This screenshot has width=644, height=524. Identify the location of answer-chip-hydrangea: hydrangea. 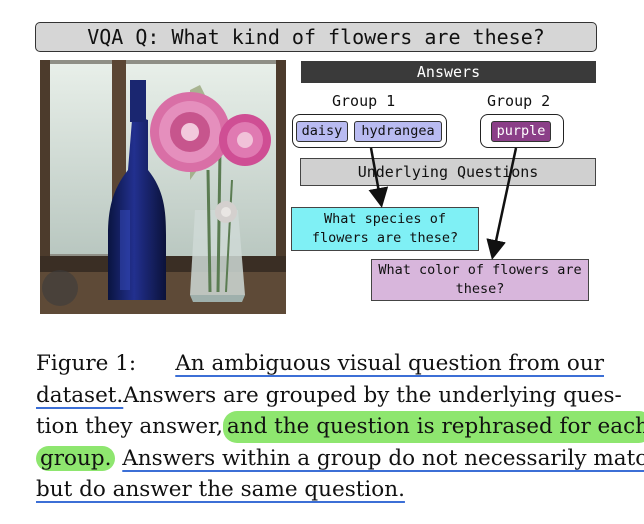
(398, 131).